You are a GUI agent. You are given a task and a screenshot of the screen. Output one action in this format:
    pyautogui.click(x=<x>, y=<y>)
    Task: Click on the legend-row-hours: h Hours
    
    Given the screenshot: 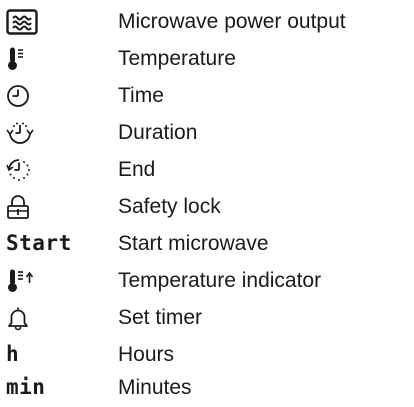 What is the action you would take?
    pyautogui.click(x=207, y=354)
    